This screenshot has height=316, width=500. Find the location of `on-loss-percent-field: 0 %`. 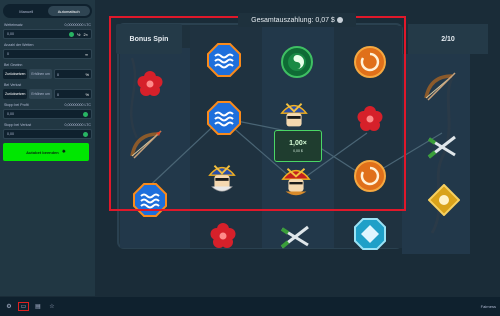

on-loss-percent-field: 0 % is located at coordinates (72, 94).